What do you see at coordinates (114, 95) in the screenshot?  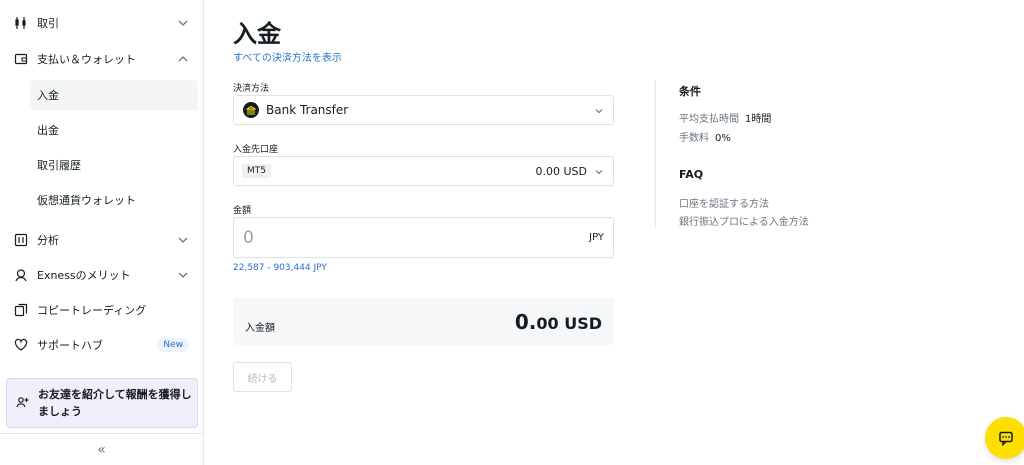 I see `sidebar-subitem-deposit: 入金` at bounding box center [114, 95].